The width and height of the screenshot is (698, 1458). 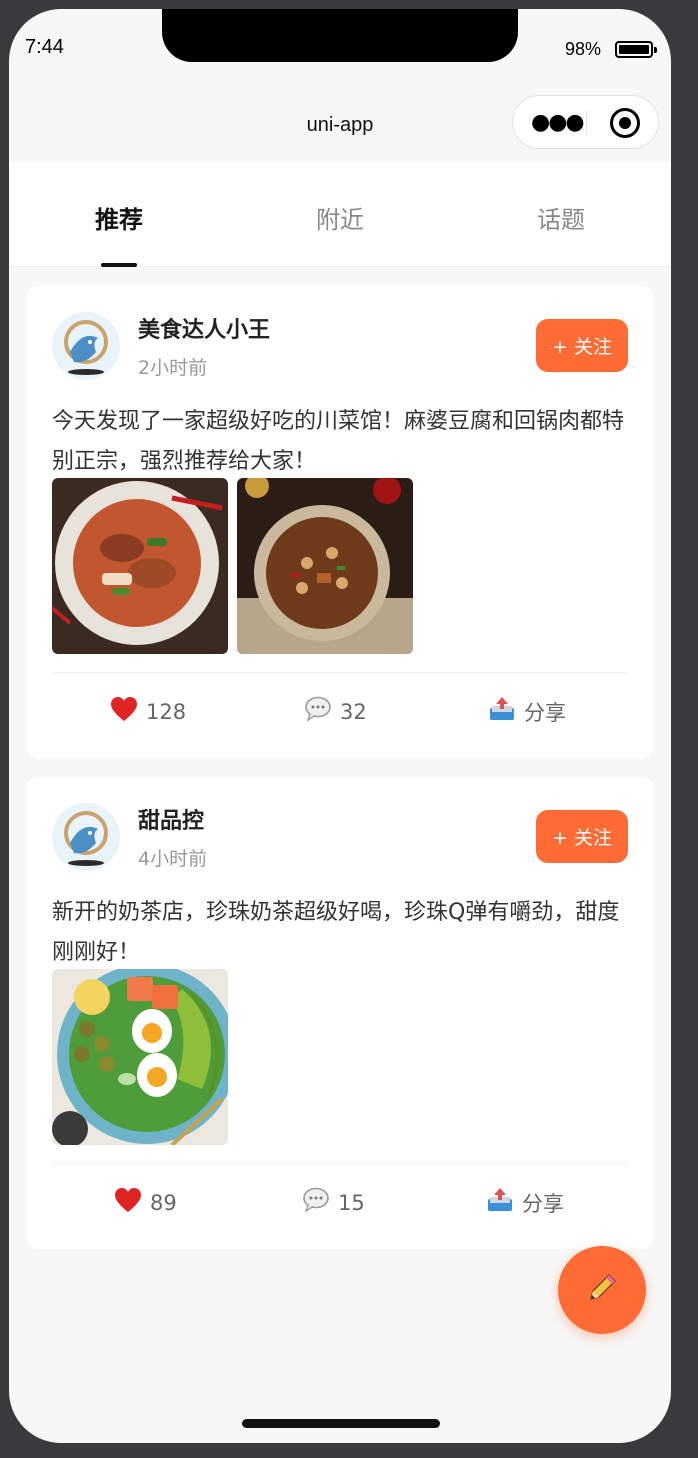 I want to click on comment-count: 15, so click(x=351, y=1202).